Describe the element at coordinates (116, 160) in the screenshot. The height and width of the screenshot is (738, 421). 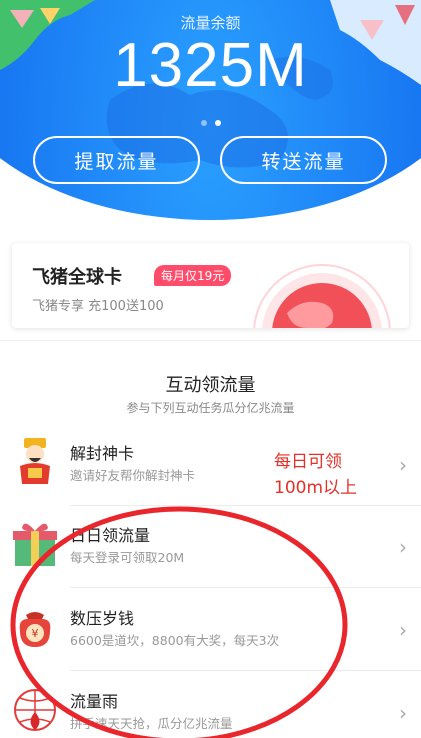
I see `extract-flow-button: 提取流量` at that location.